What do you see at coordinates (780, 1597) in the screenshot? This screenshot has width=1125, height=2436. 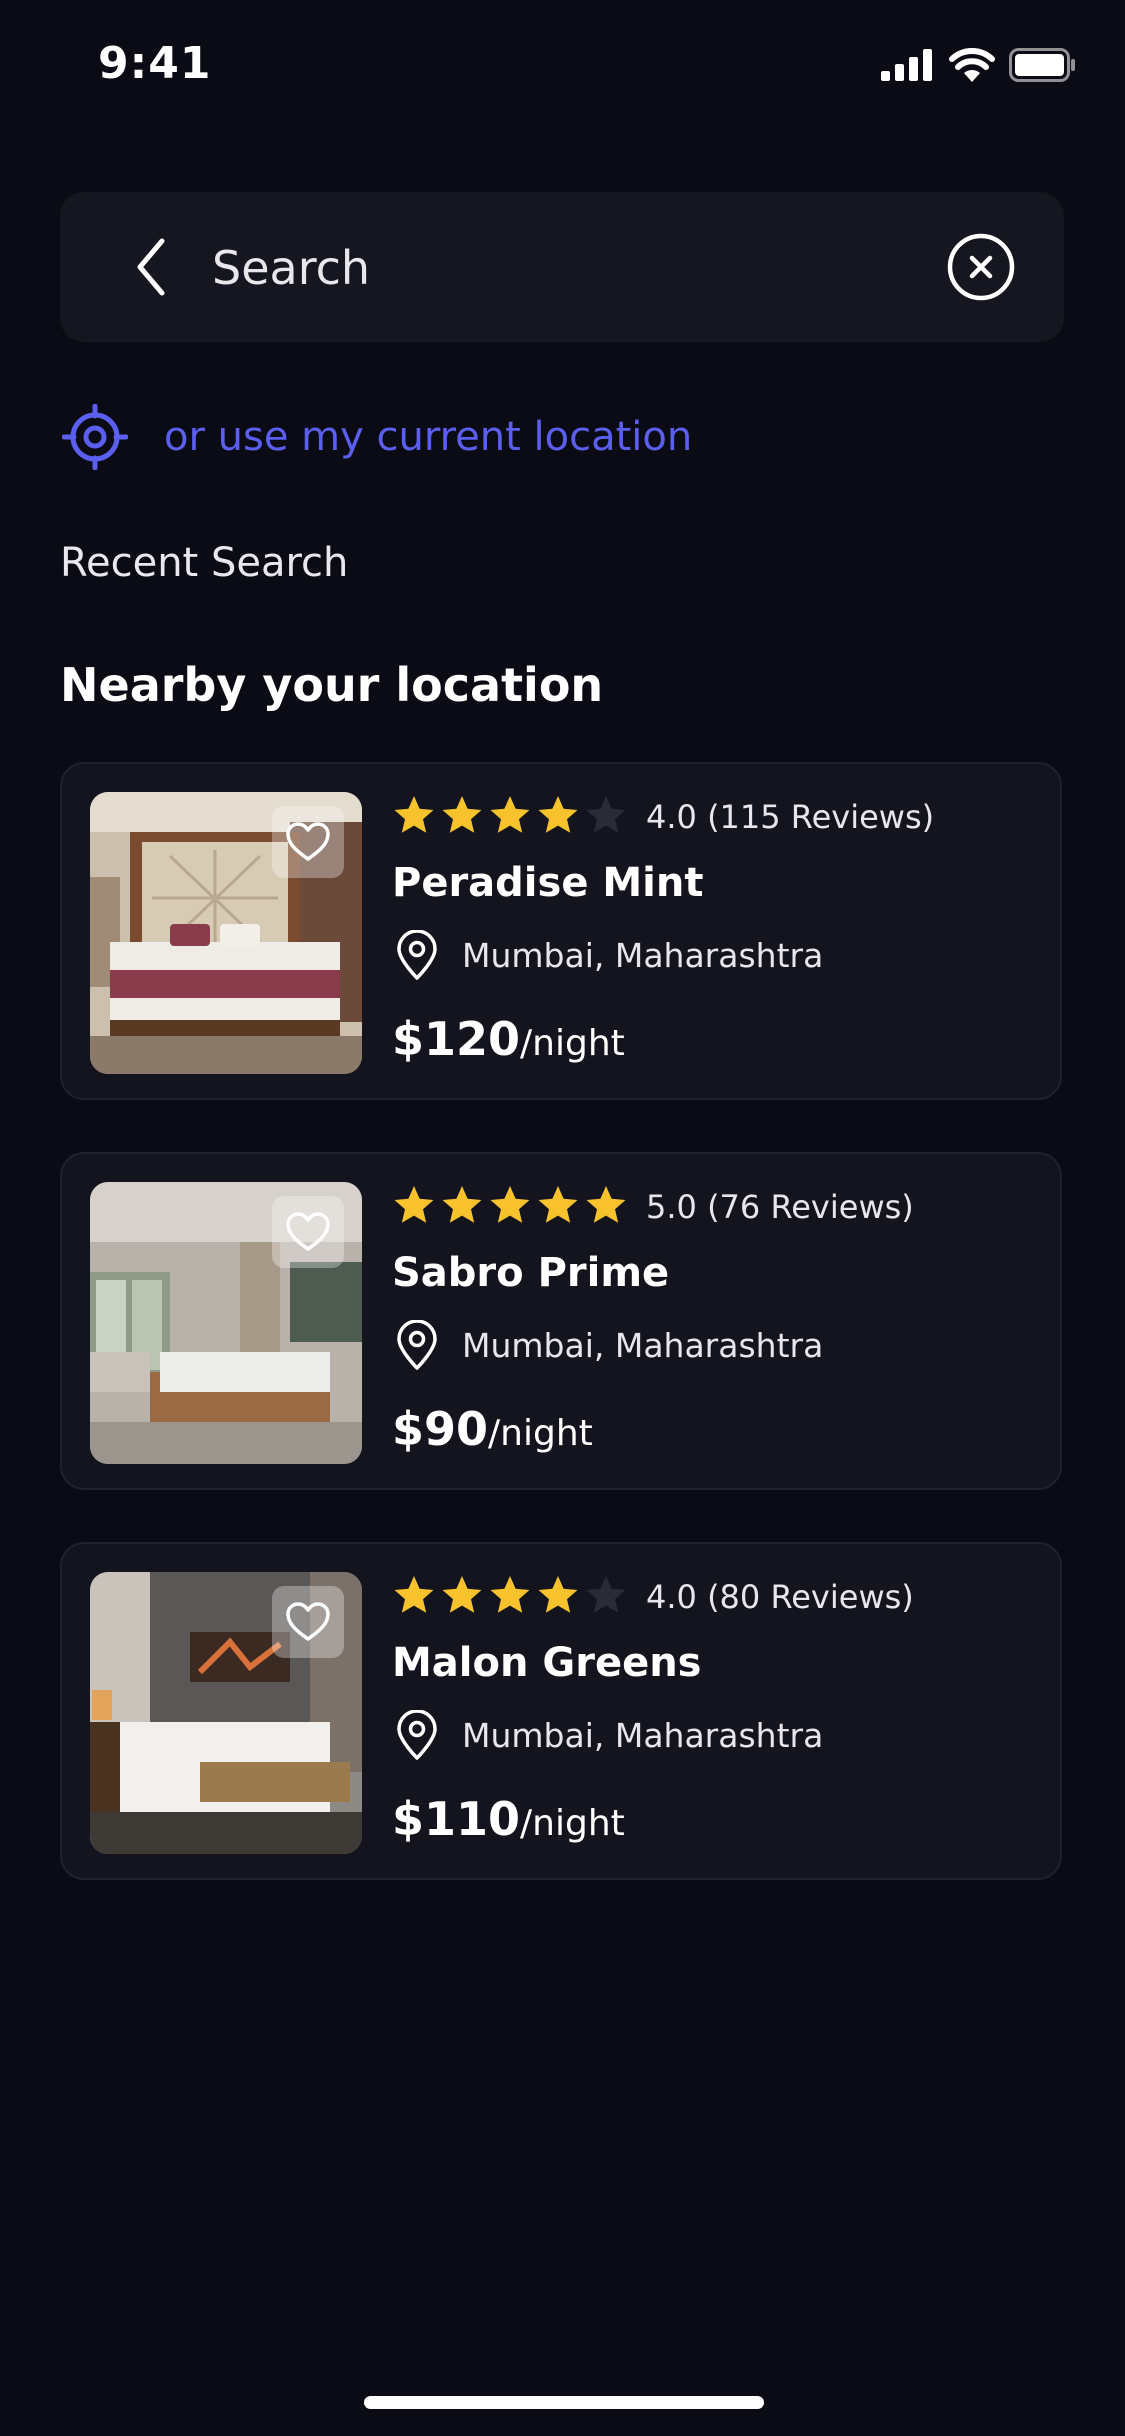 I see `rating-text: 4.0 (80 Reviews)` at bounding box center [780, 1597].